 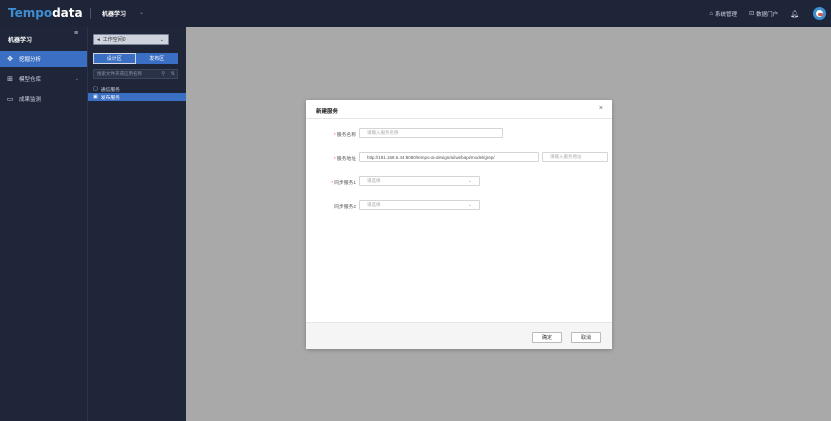 I want to click on avatar, so click(x=819, y=13).